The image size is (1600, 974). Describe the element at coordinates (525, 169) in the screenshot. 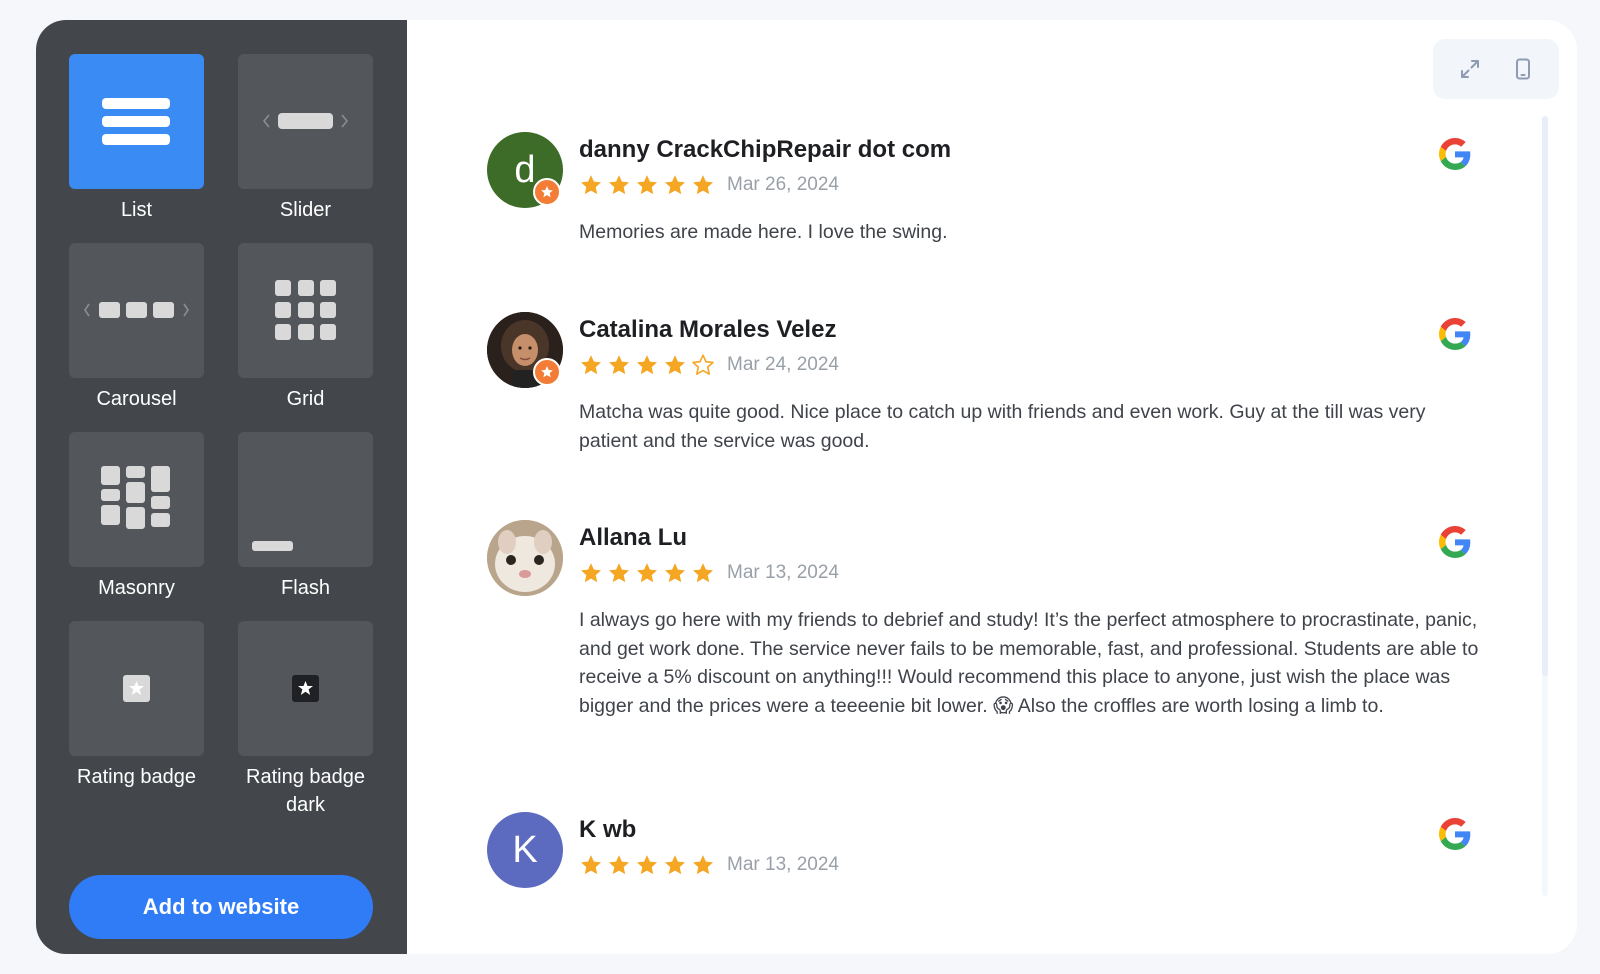

I see `avatar-initial: d` at that location.